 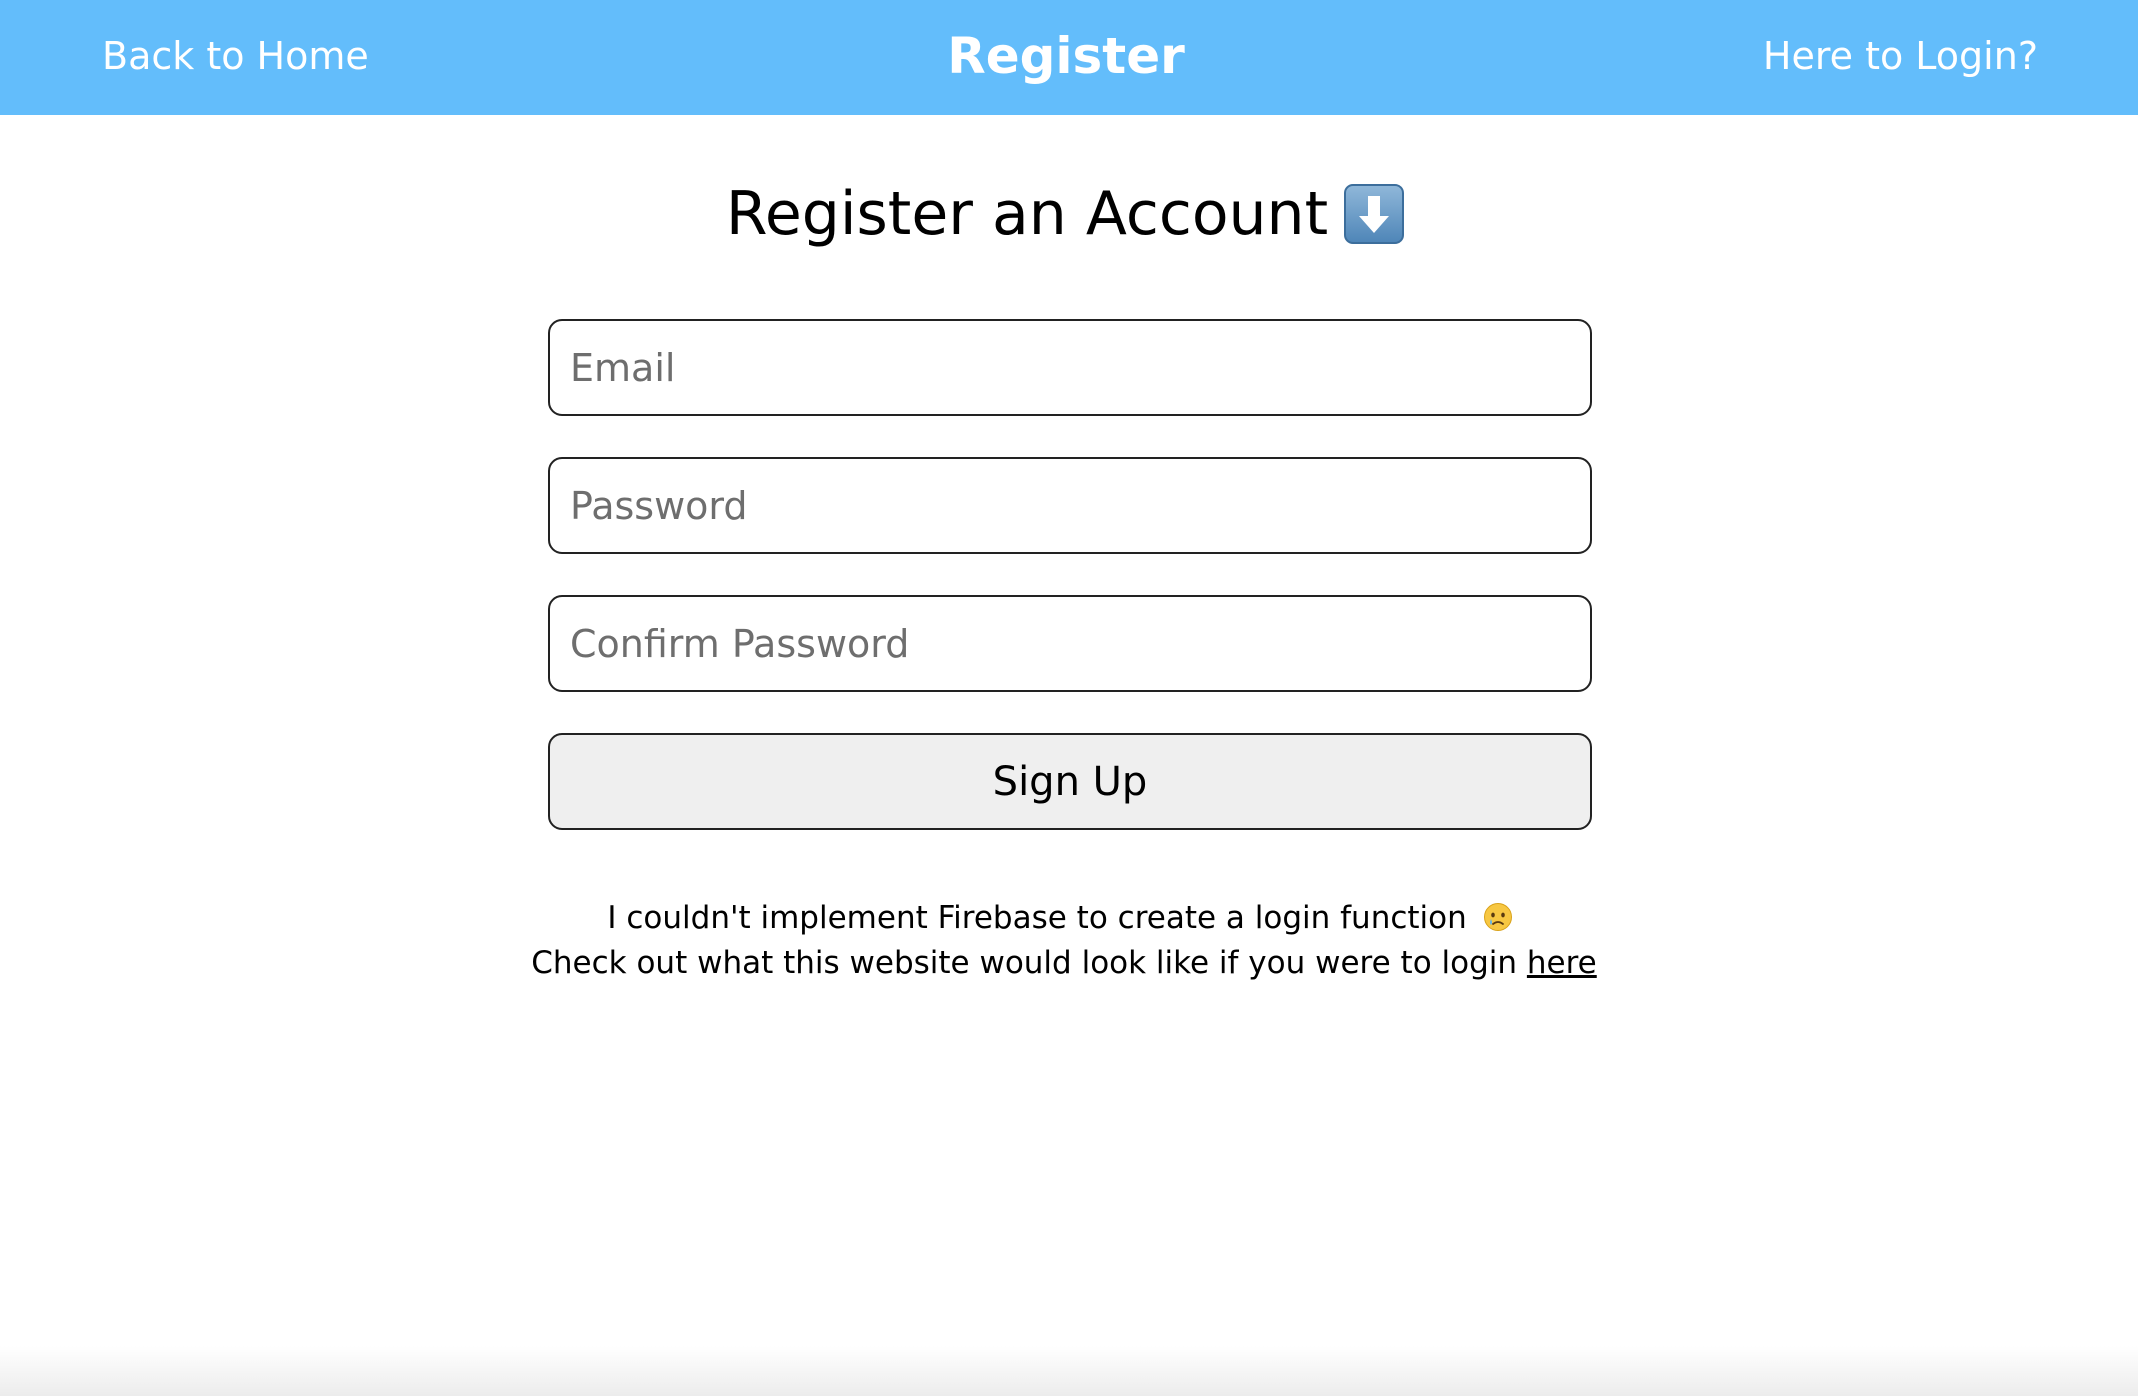 I want to click on sign-up-button: Sign Up, so click(x=1070, y=781).